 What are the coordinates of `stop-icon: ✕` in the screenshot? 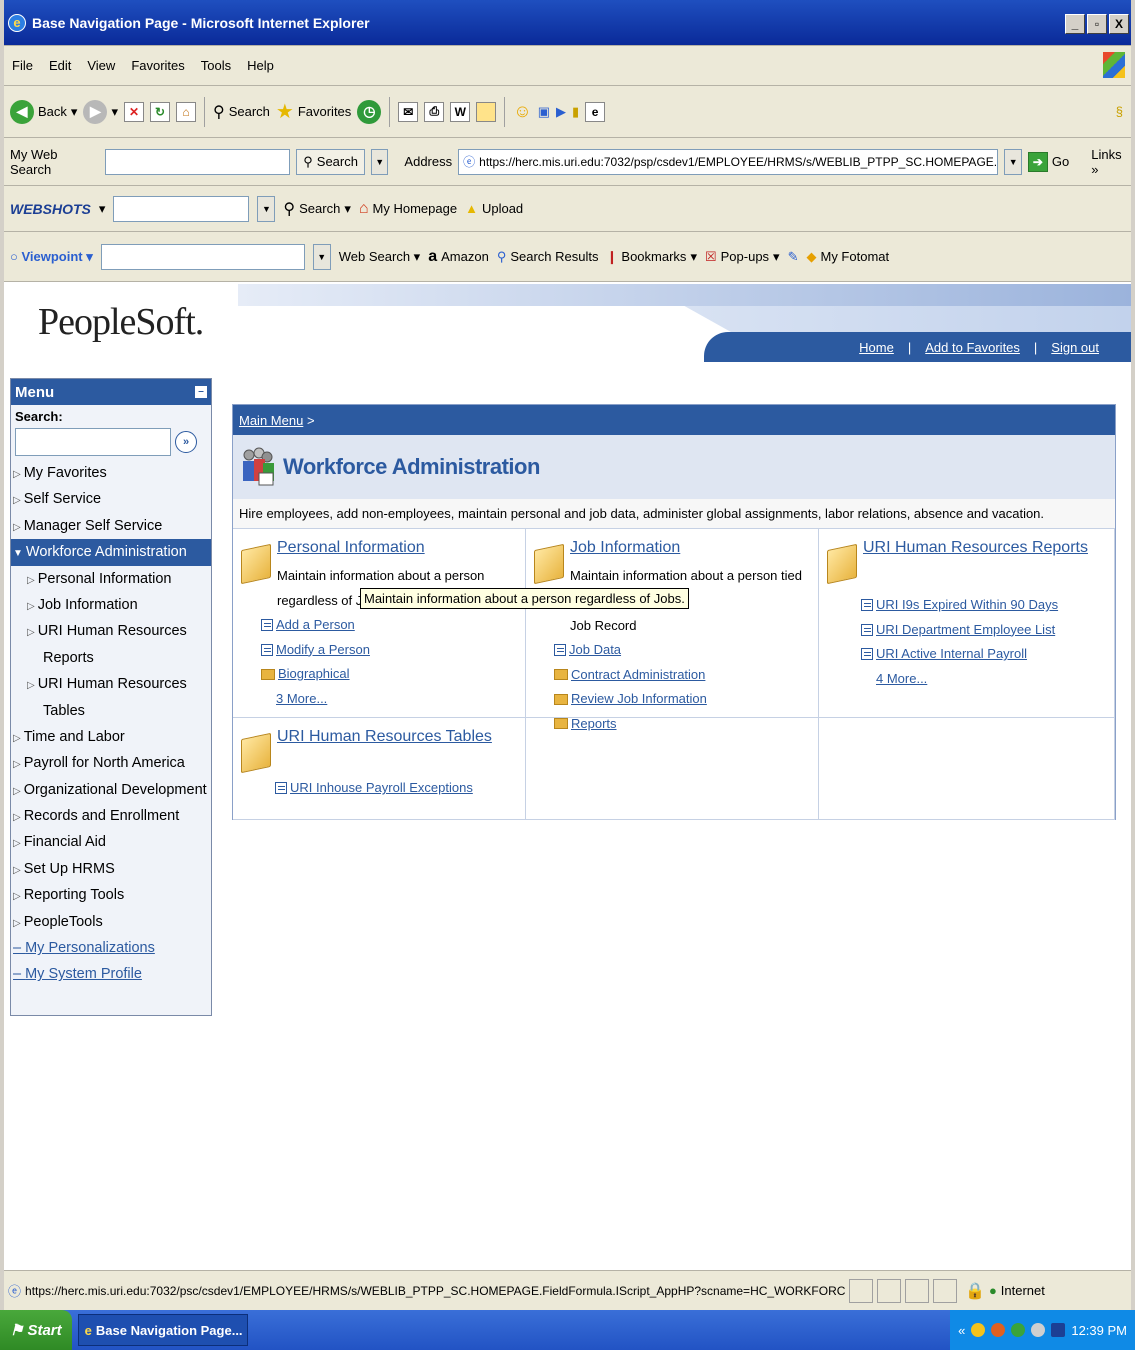 It's located at (133, 111).